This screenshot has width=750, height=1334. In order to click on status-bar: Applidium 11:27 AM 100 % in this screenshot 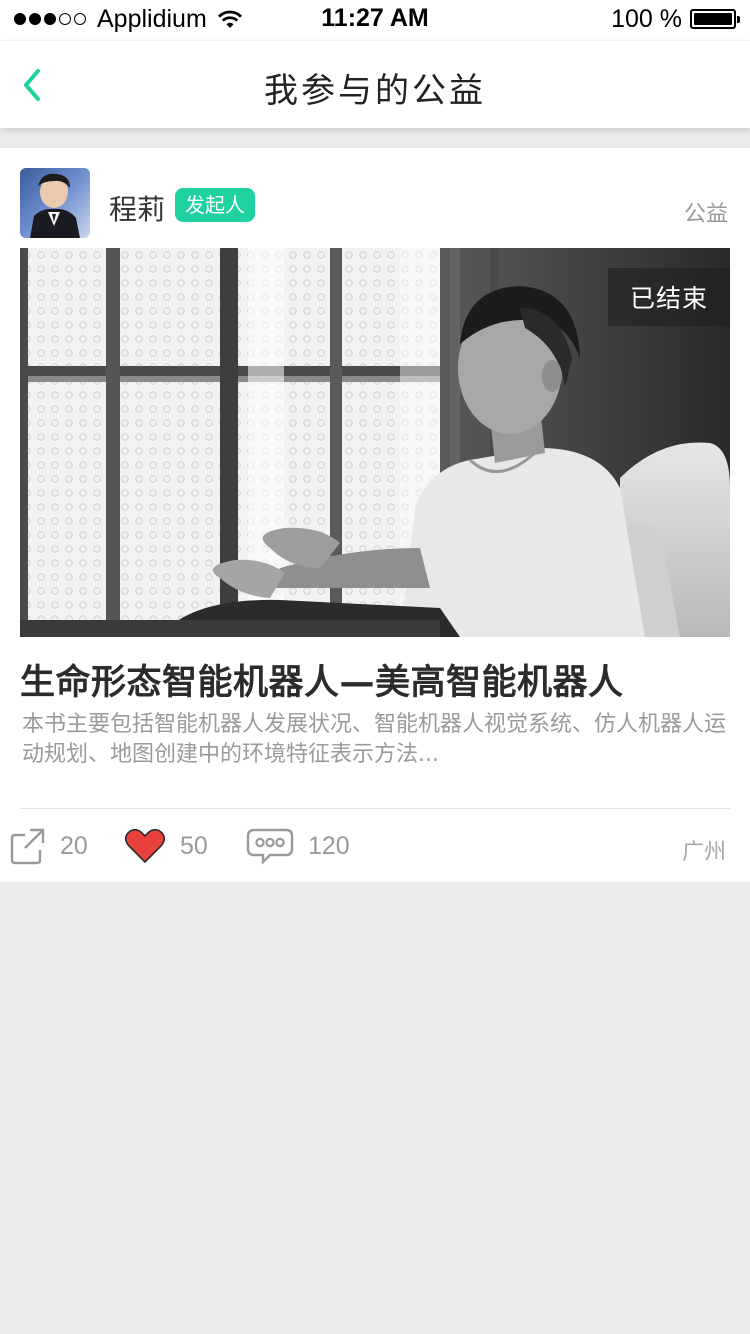, I will do `click(375, 20)`.